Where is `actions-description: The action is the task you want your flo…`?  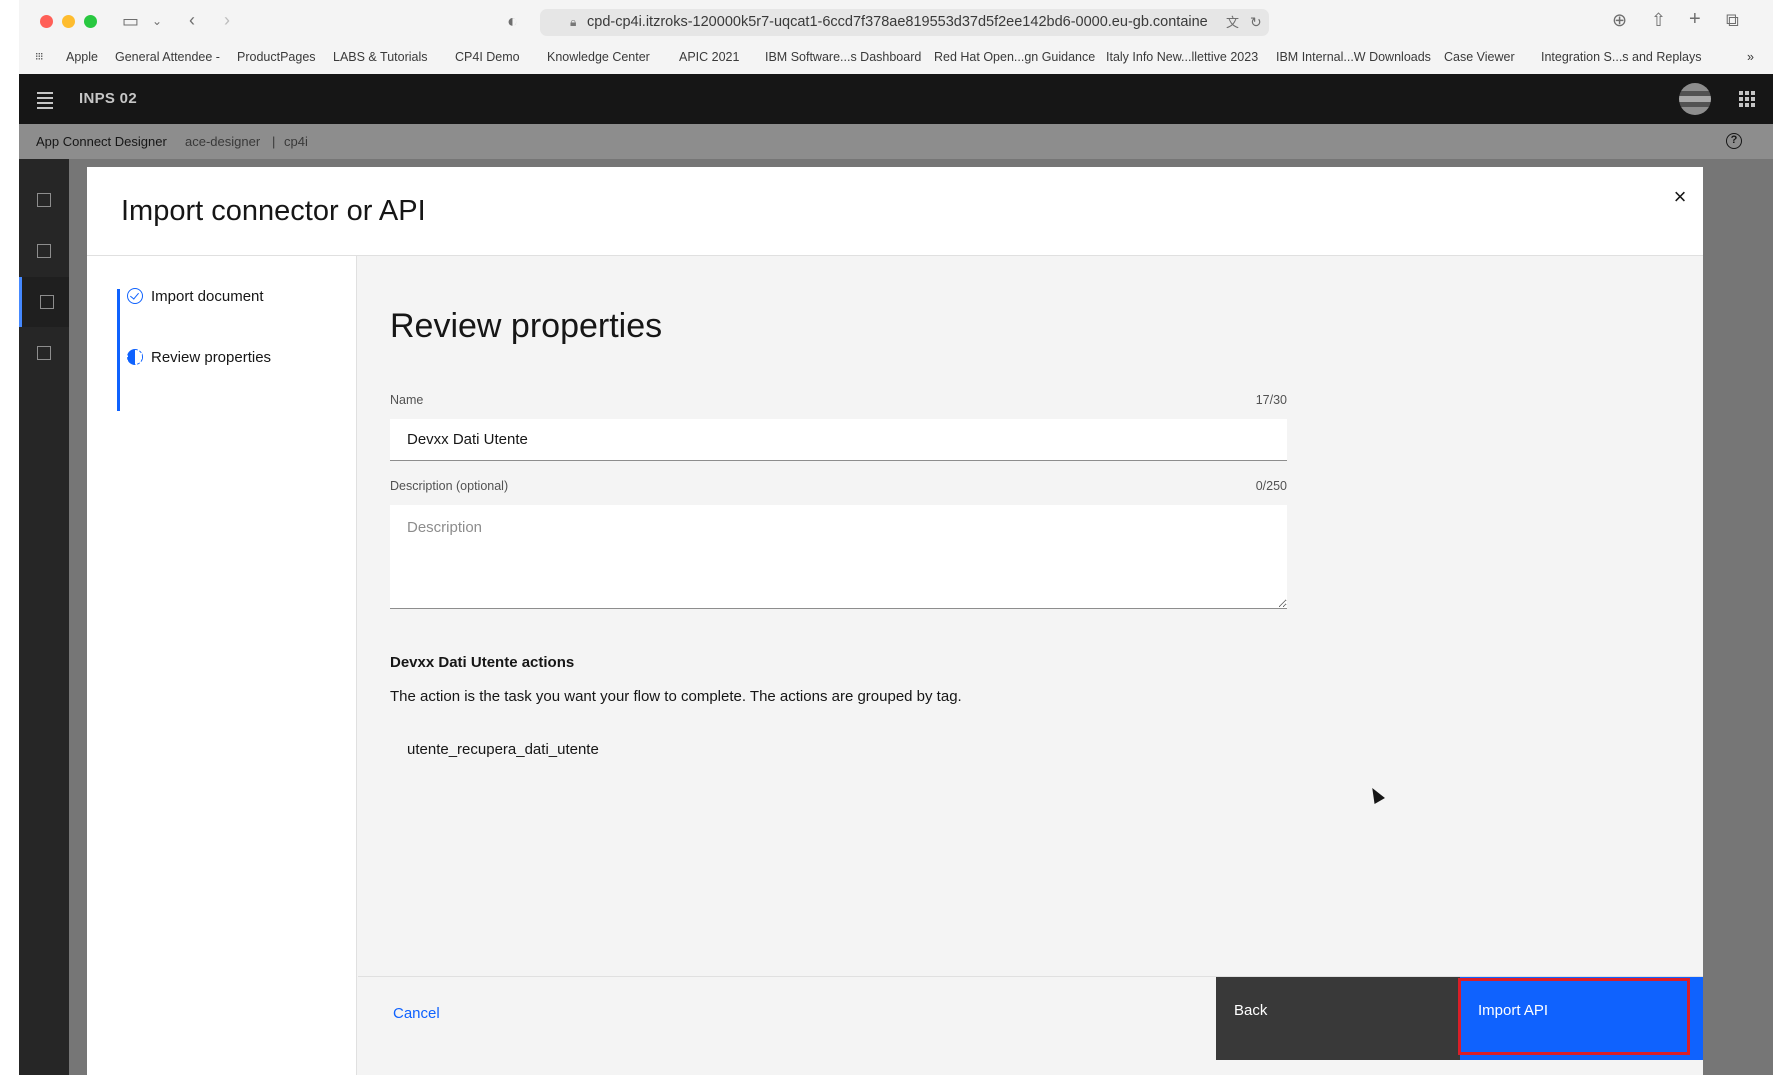
actions-description: The action is the task you want your flo… is located at coordinates (676, 696).